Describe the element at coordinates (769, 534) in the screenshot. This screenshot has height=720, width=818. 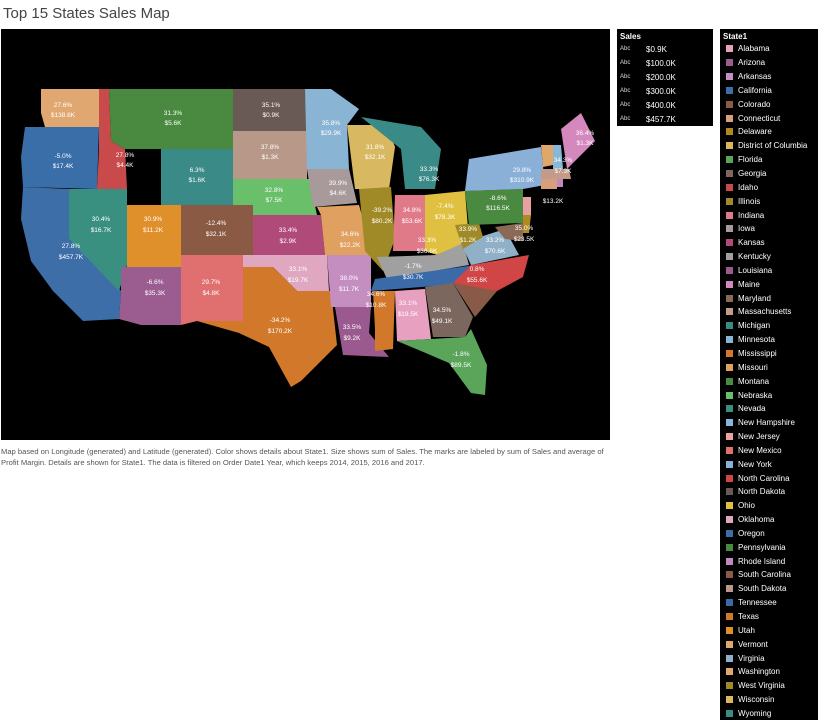
I see `state-legend-item: Oregon` at that location.